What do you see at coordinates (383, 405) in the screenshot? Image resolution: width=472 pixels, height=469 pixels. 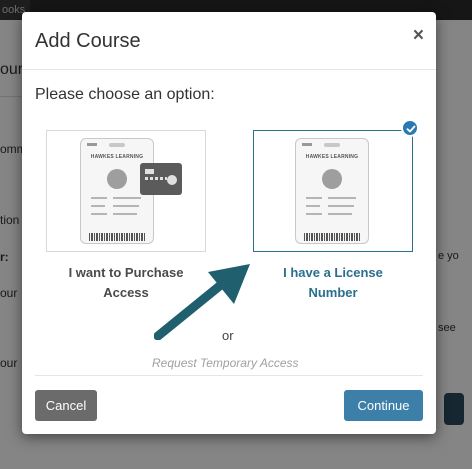 I see `continue-button: Continue` at bounding box center [383, 405].